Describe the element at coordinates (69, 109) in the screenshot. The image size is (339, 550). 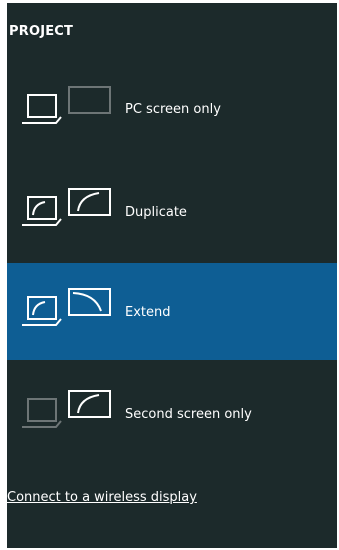
I see `pc-screen-only-icon` at that location.